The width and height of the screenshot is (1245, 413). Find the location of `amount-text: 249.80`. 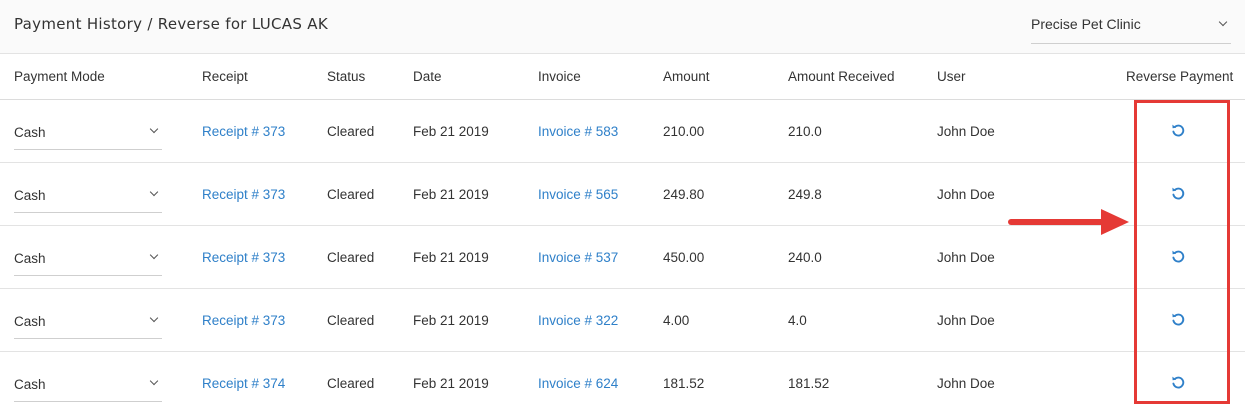

amount-text: 249.80 is located at coordinates (684, 194).